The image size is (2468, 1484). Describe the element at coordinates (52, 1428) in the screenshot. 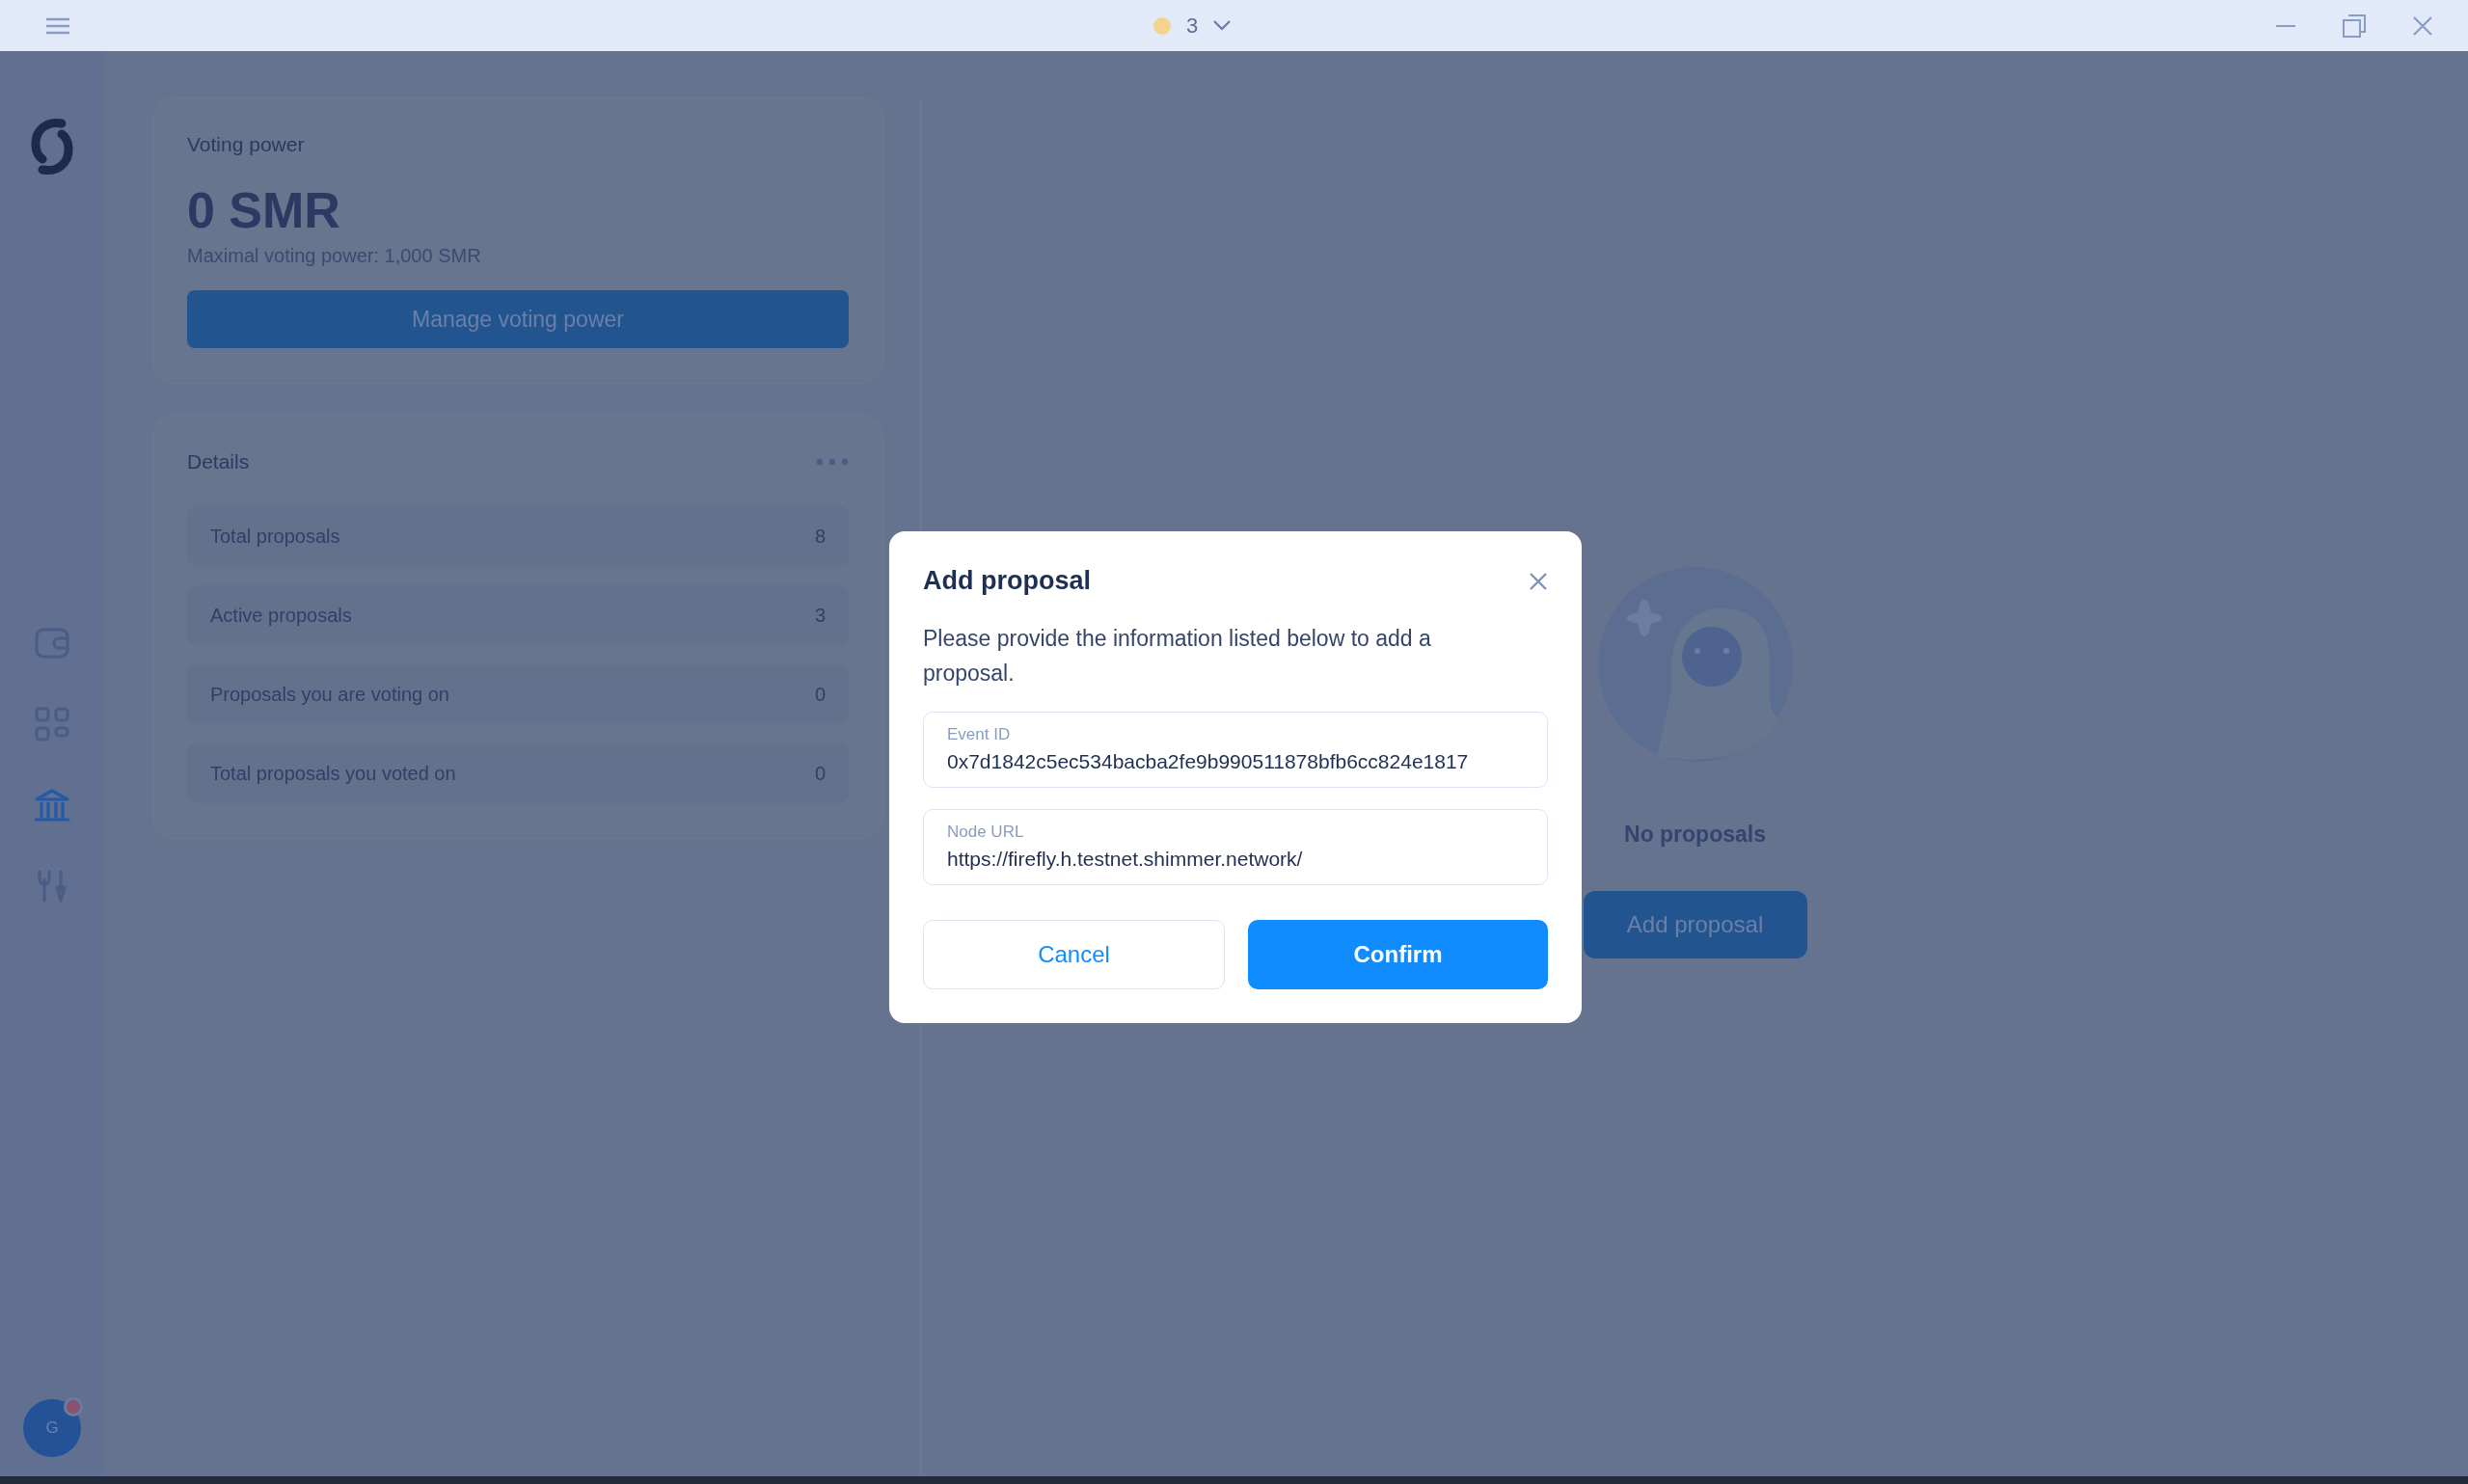

I see `profile-avatar: G` at that location.